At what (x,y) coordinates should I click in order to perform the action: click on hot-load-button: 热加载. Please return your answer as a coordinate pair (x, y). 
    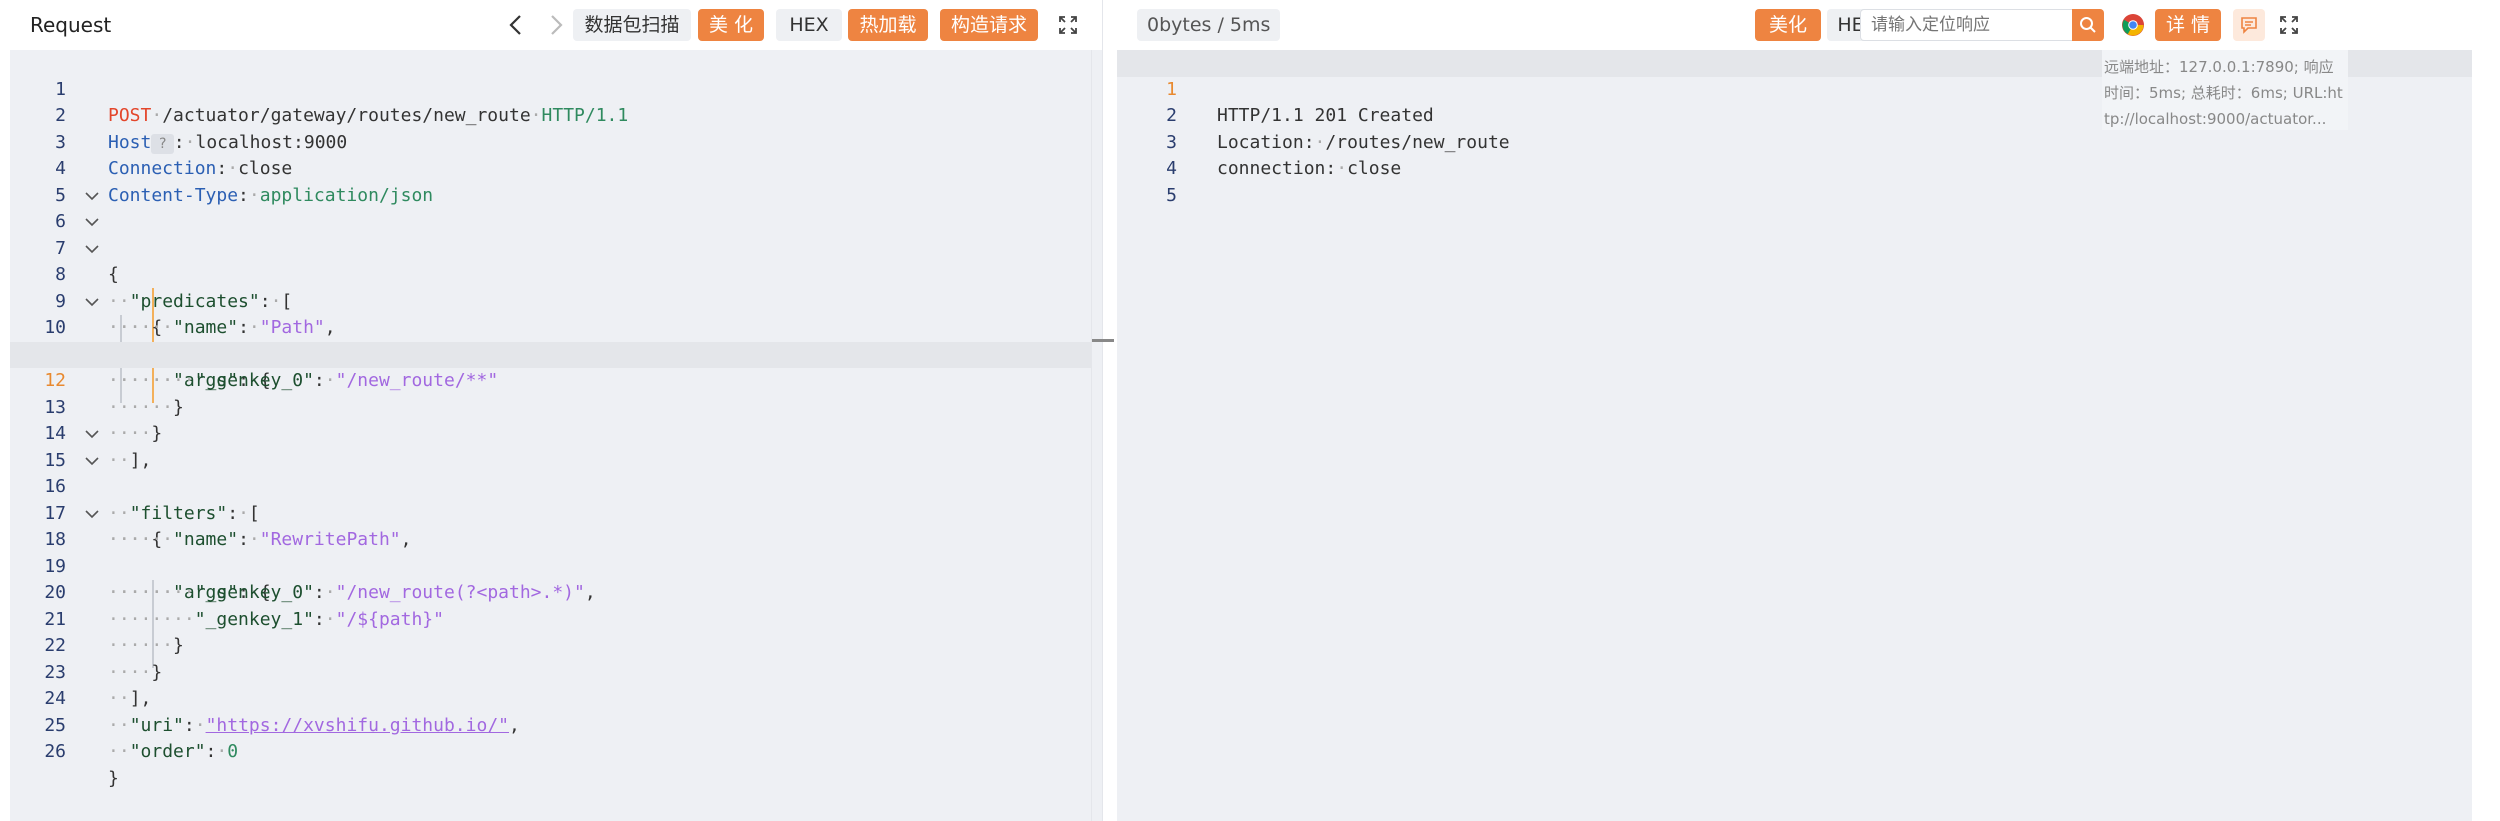
    Looking at the image, I should click on (888, 25).